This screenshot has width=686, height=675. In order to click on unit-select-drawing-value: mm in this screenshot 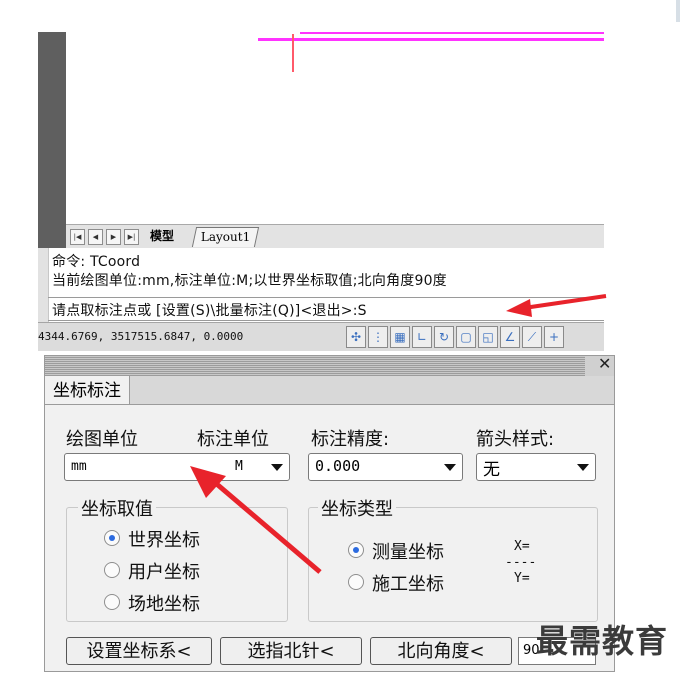, I will do `click(79, 466)`.